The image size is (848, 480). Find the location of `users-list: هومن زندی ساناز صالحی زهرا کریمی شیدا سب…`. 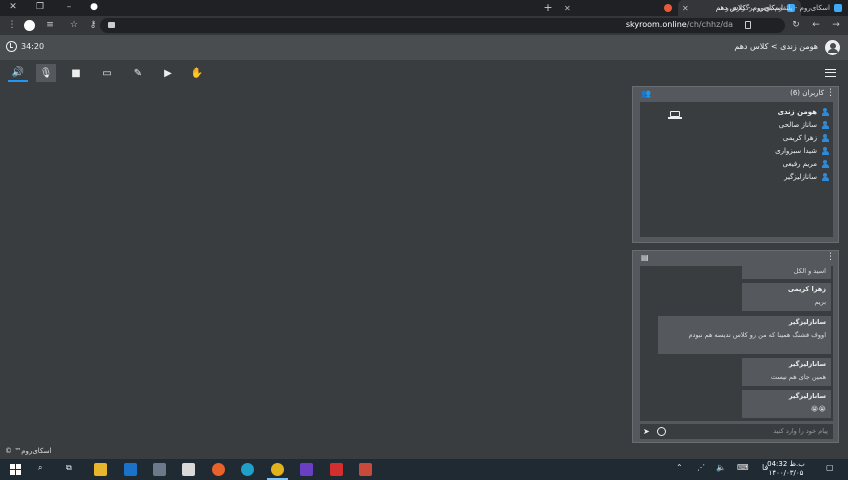

users-list: هومن زندی ساناز صالحی زهرا کریمی شیدا سب… is located at coordinates (736, 169).